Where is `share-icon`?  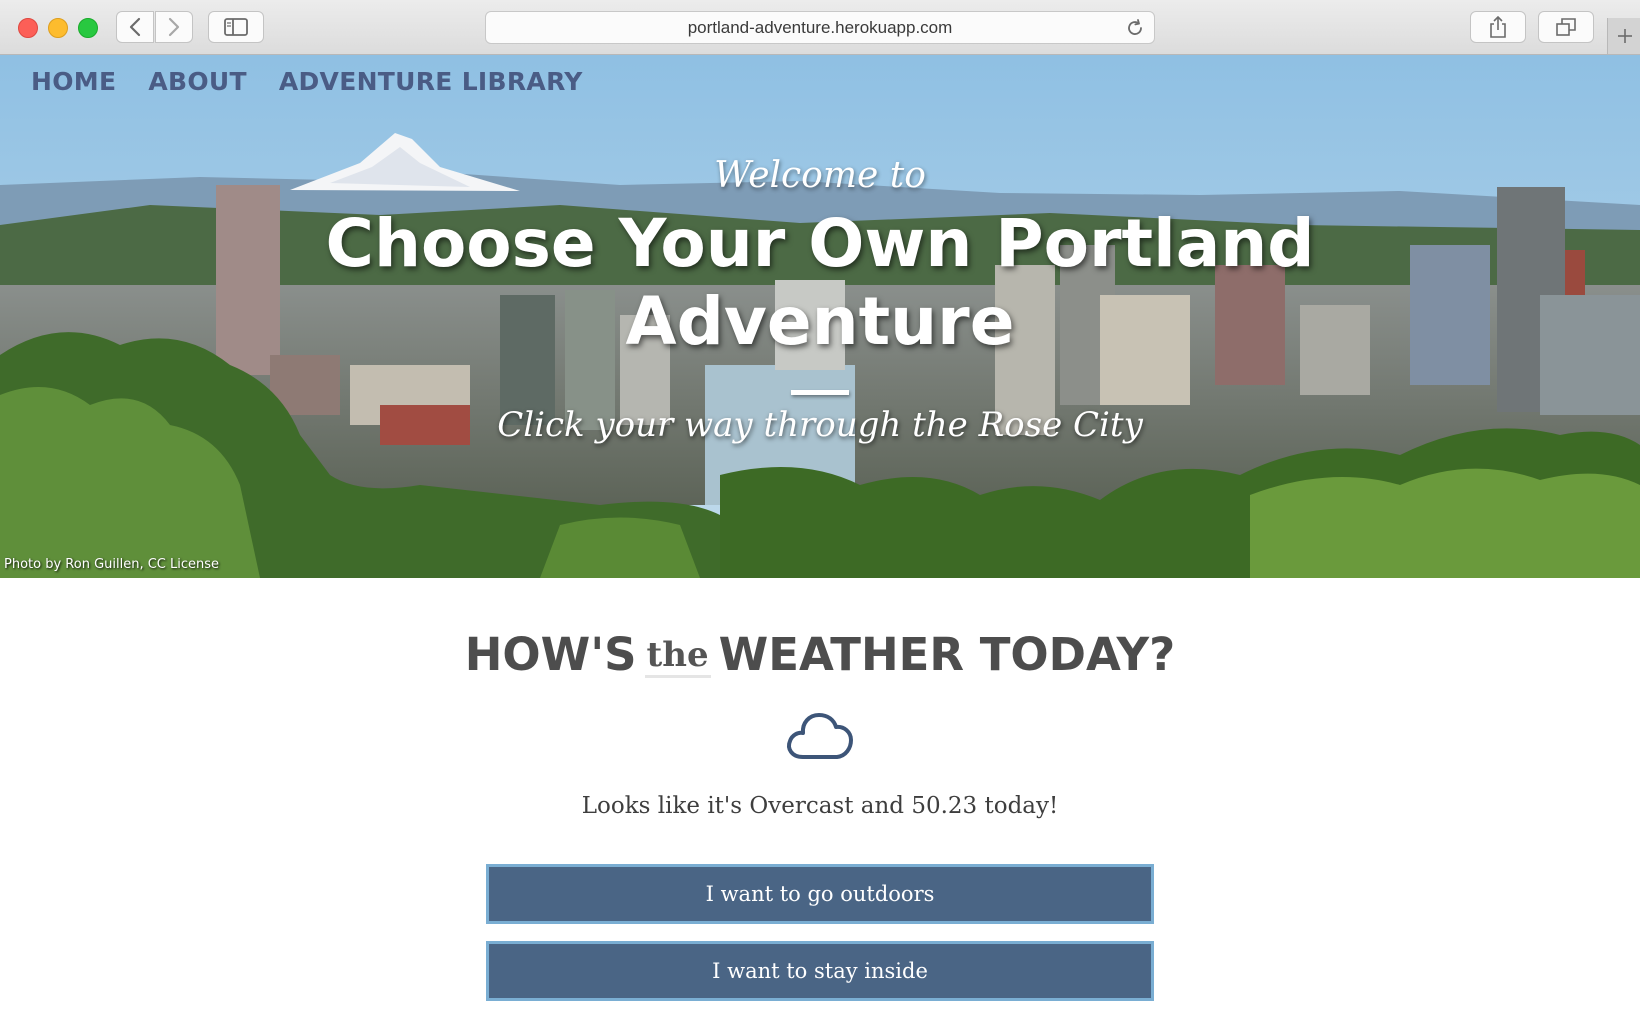
share-icon is located at coordinates (1498, 27).